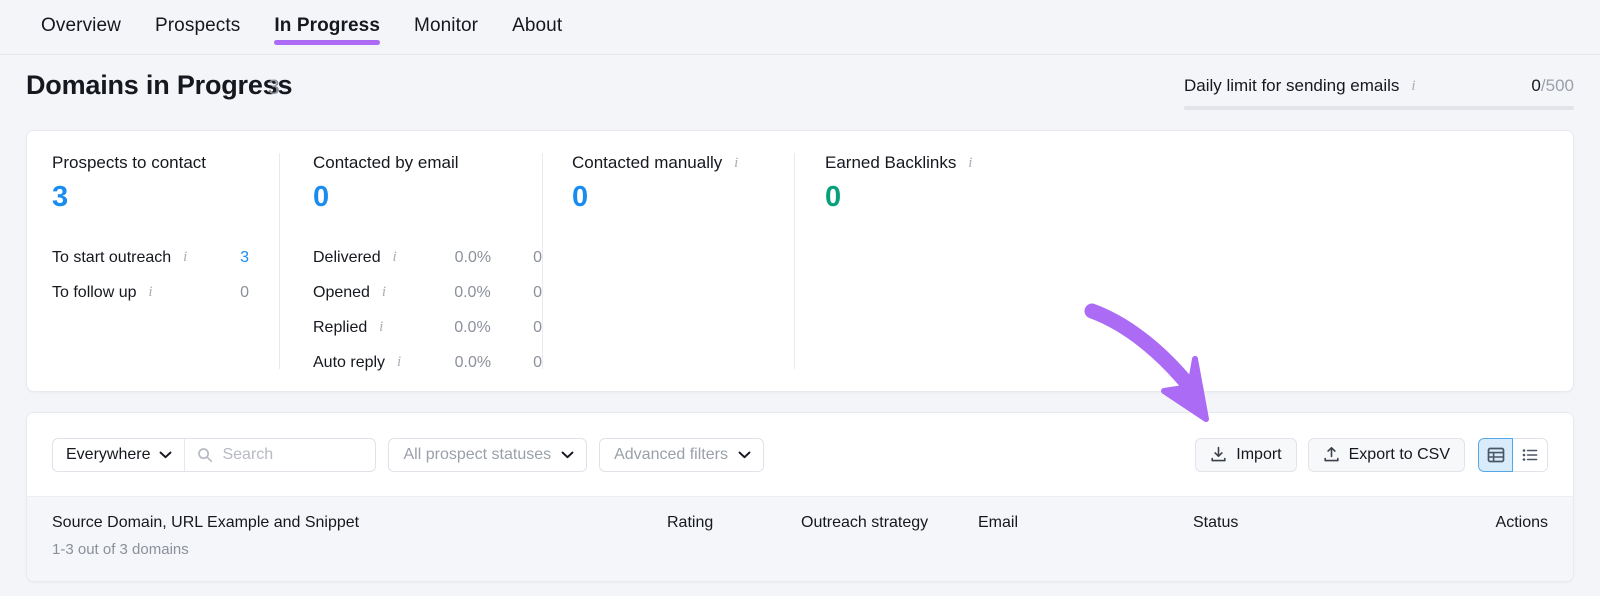 This screenshot has height=596, width=1600. I want to click on view-mode-toggle, so click(1513, 454).